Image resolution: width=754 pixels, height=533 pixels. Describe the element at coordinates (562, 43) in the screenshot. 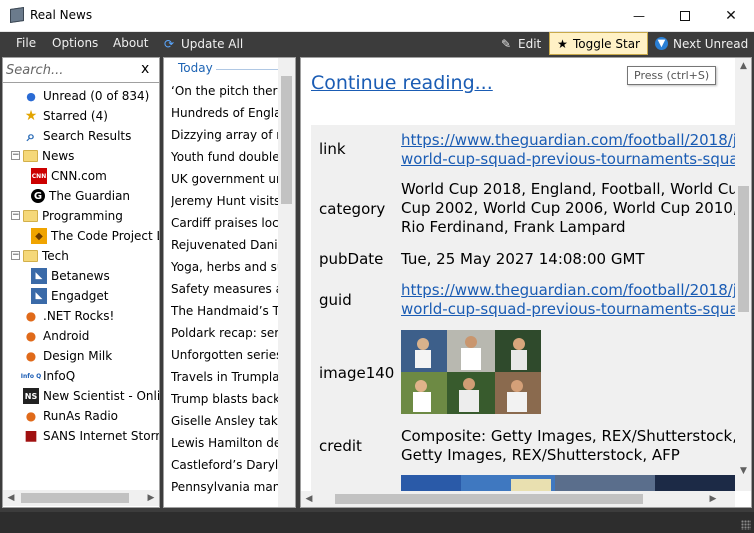

I see `star-icon: ★` at that location.